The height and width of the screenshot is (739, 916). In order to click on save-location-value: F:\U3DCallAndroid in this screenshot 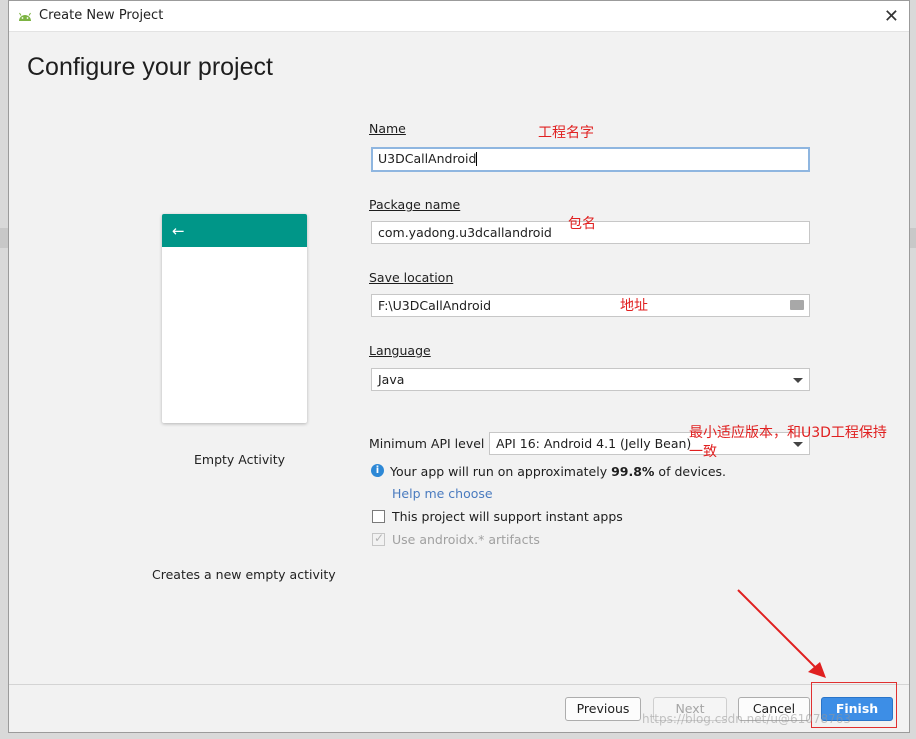, I will do `click(435, 305)`.